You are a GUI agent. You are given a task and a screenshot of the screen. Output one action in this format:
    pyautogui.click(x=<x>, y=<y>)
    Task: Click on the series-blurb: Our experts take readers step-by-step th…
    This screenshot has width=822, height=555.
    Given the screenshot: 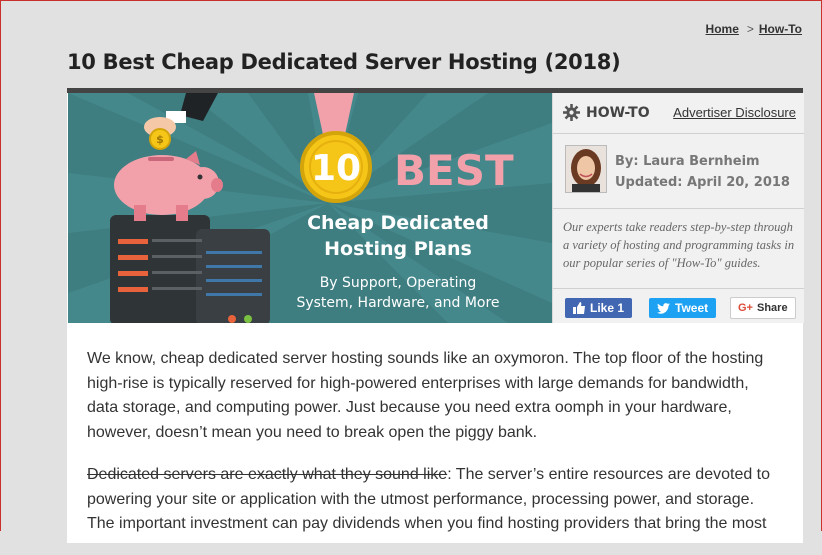 What is the action you would take?
    pyautogui.click(x=678, y=249)
    